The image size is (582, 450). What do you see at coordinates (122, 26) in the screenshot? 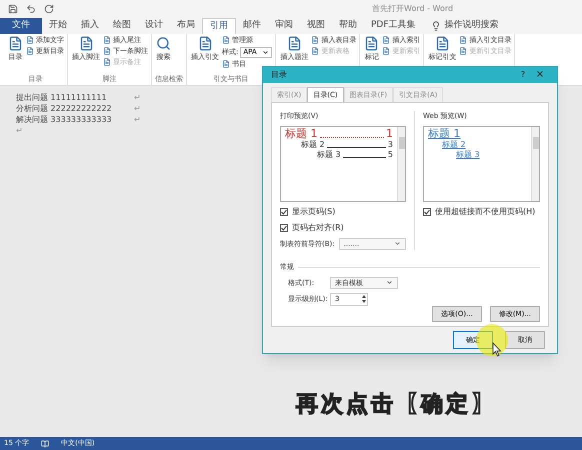
I see `ribbon-tab: 绘图` at bounding box center [122, 26].